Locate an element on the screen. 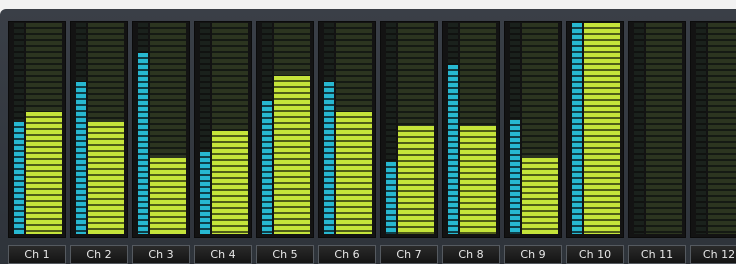  channel-strip-8: Ch 8 is located at coordinates (471, 142).